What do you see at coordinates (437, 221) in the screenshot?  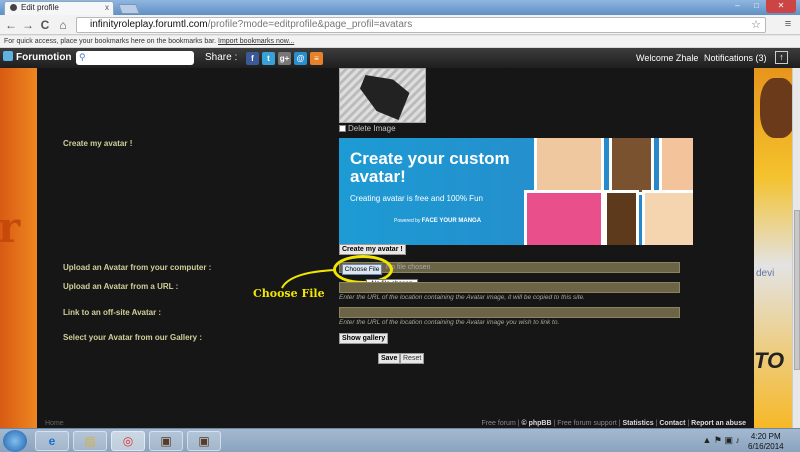 I see `banner-powered-by: Powered by FACE YOUR MANGA` at bounding box center [437, 221].